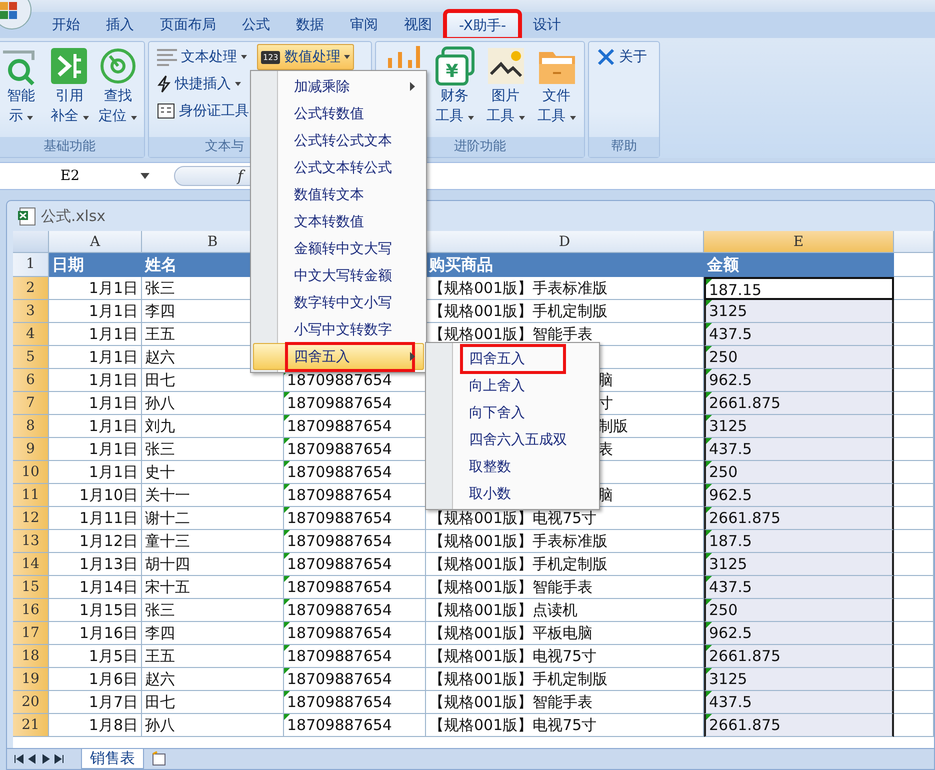  What do you see at coordinates (270, 57) in the screenshot?
I see `number-badge-icon: 123` at bounding box center [270, 57].